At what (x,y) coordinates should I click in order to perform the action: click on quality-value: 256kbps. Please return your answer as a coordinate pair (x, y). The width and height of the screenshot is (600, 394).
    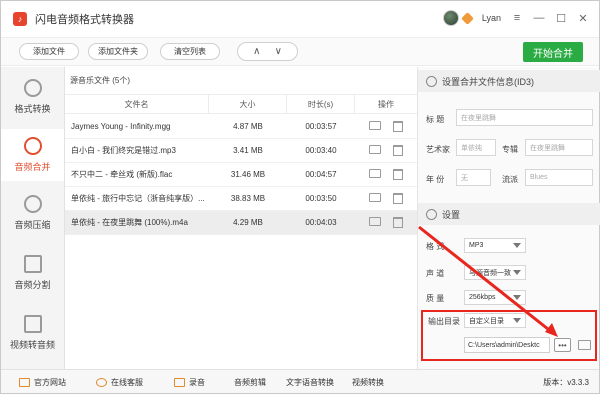
    Looking at the image, I should click on (482, 297).